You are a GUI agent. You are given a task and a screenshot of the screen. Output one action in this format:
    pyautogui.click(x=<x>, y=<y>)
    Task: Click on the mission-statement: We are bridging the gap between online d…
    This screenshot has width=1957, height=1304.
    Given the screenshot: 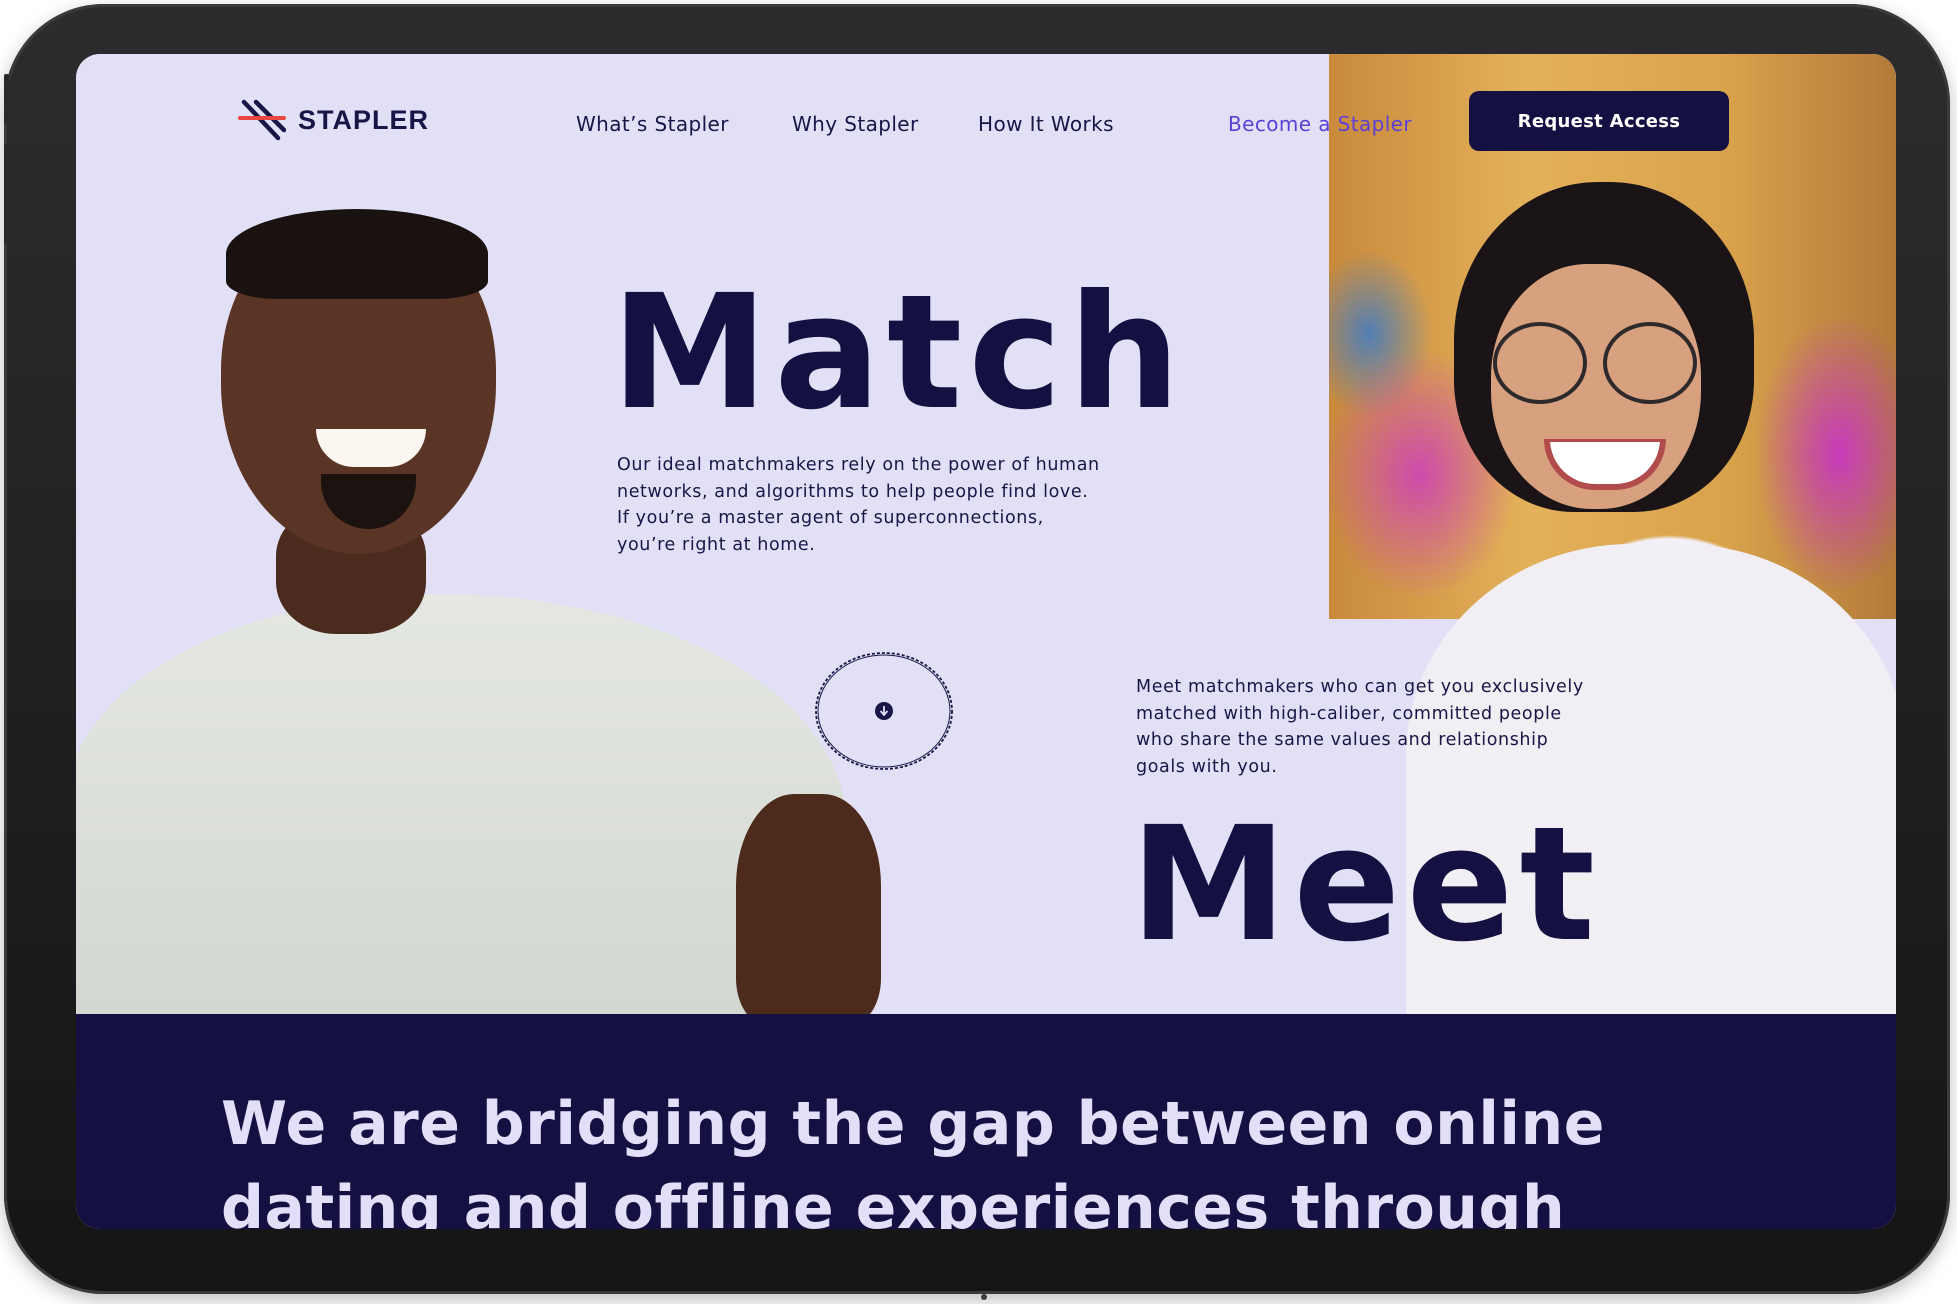 What is the action you would take?
    pyautogui.click(x=913, y=1159)
    